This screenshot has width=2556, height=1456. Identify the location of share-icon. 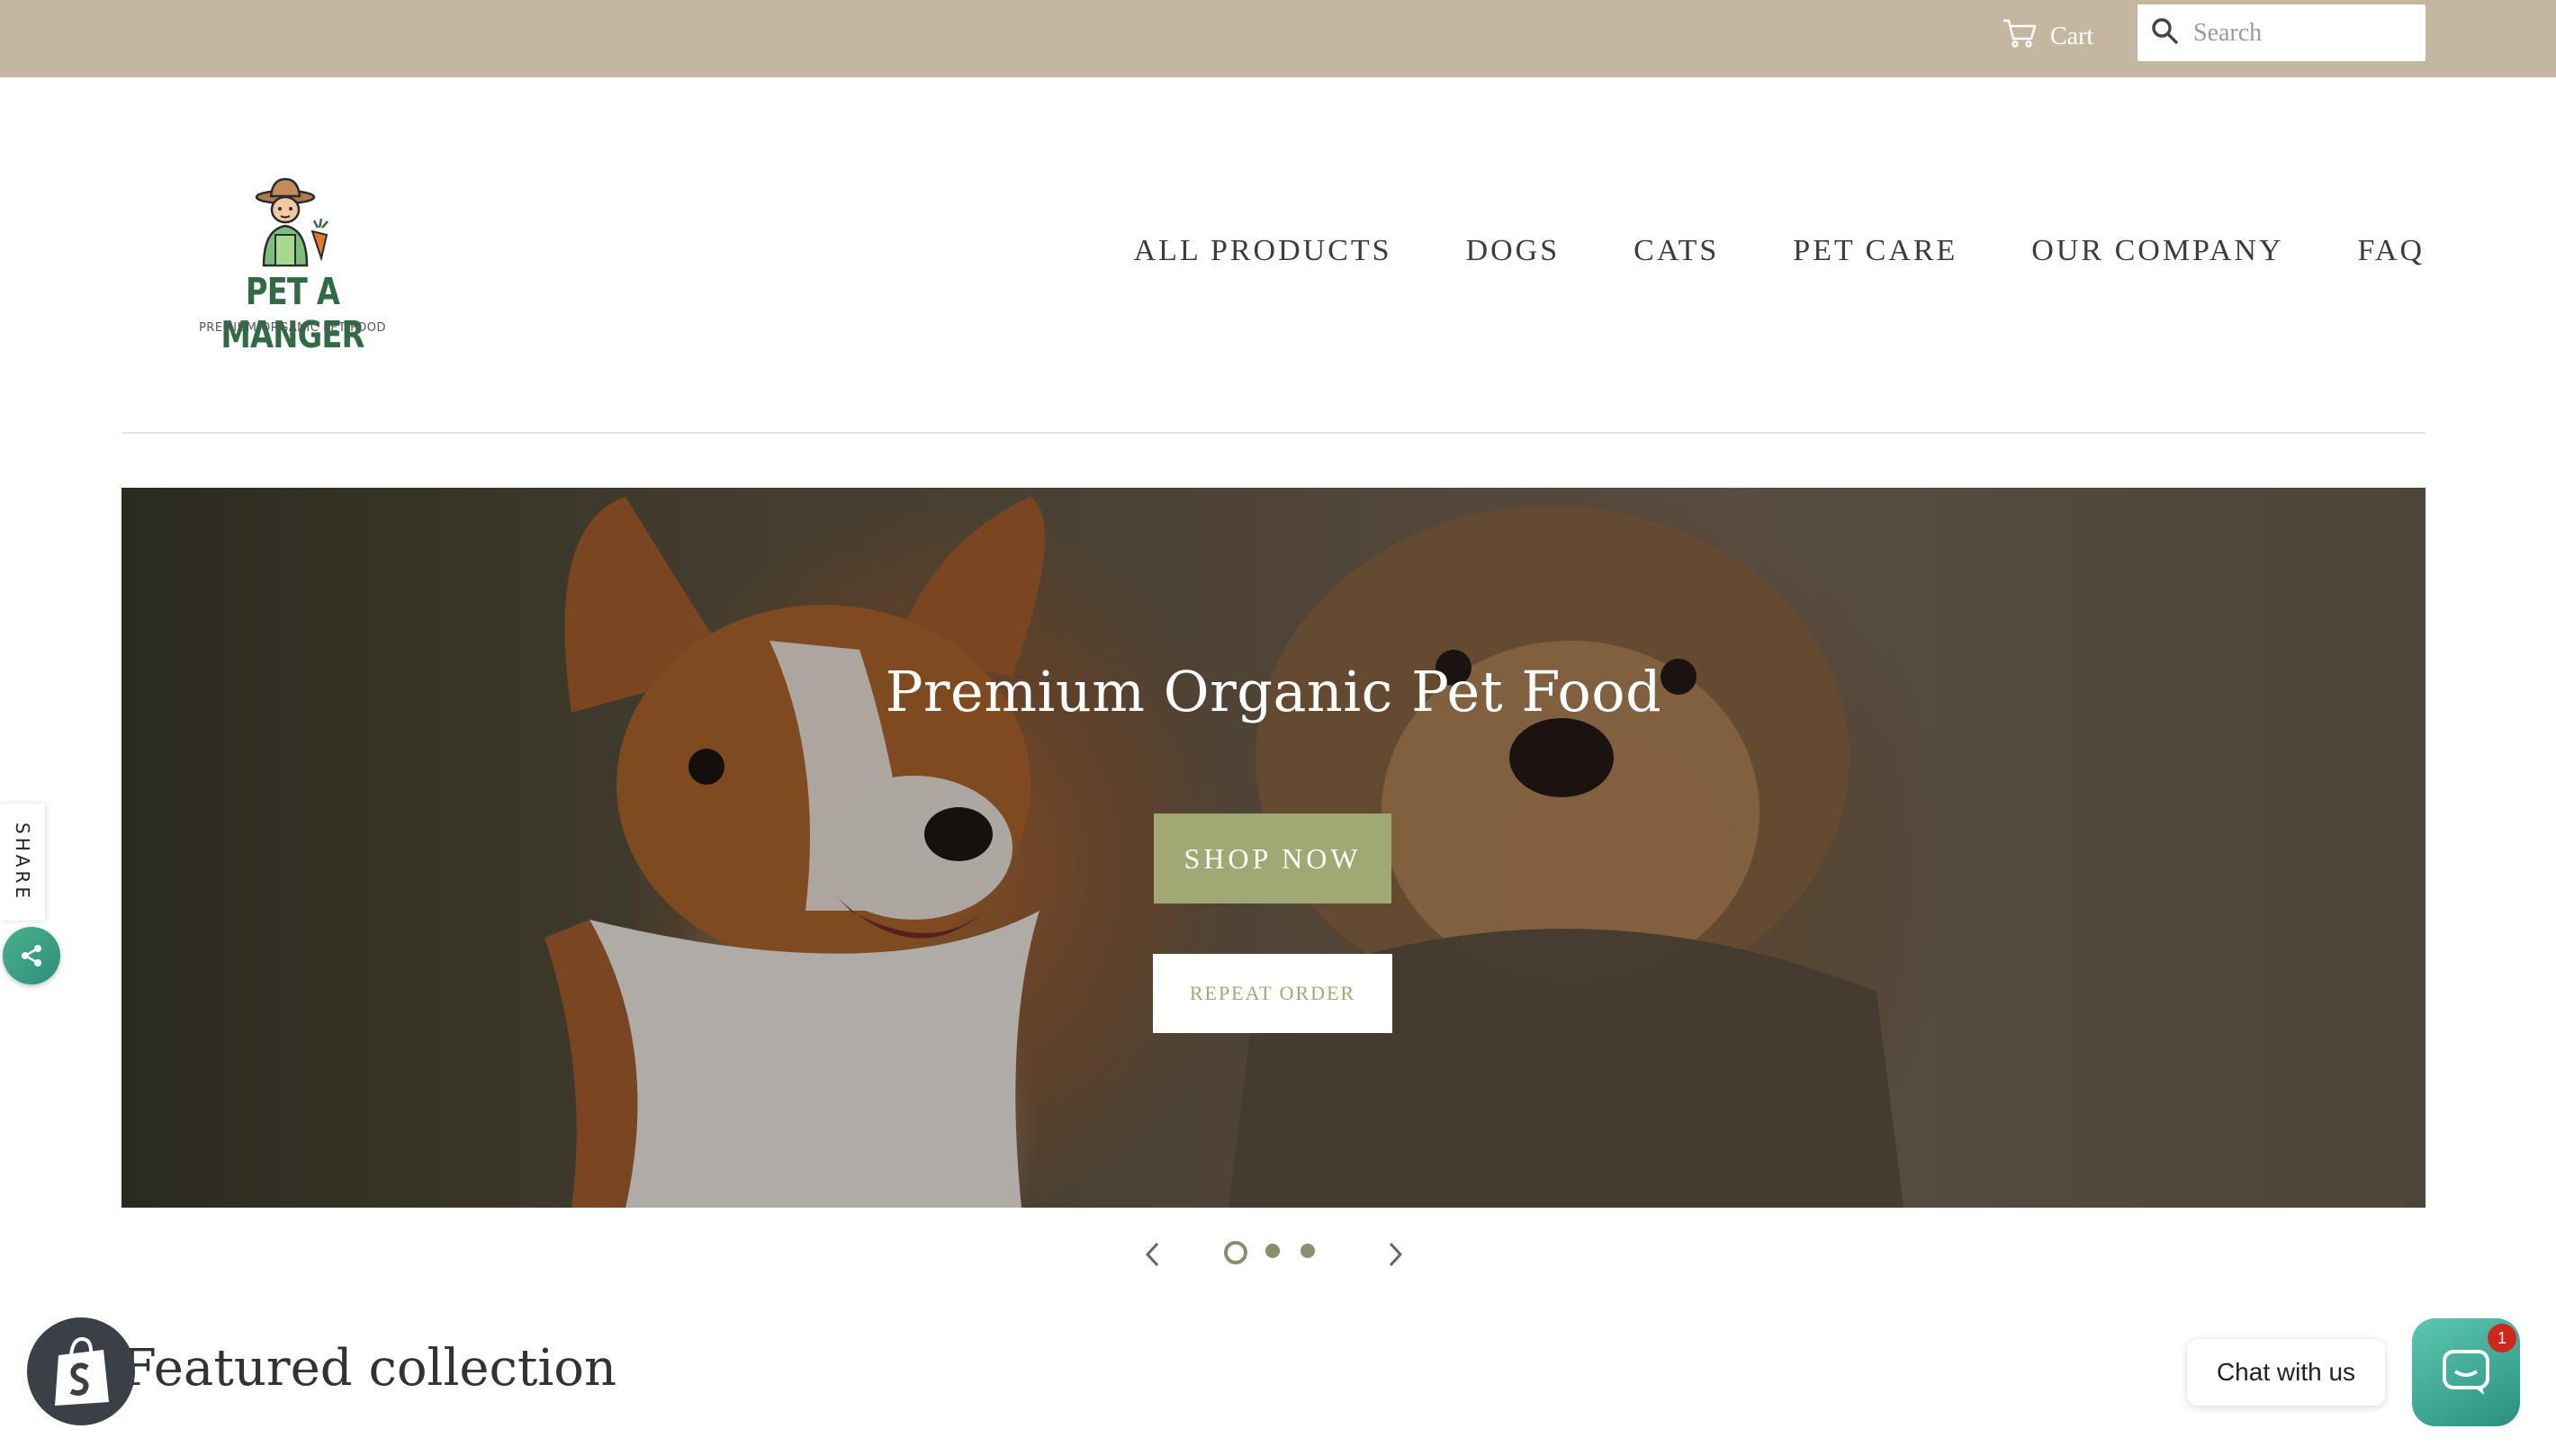
(31, 955).